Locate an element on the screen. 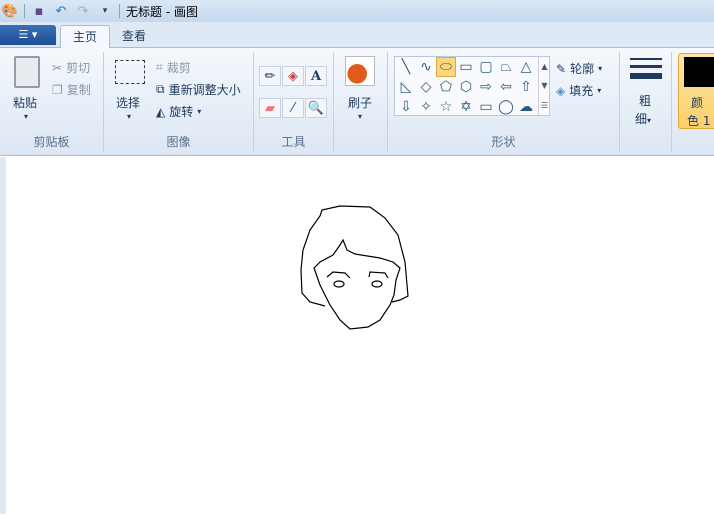 The image size is (714, 517). rotate-button: ◭ 旋转 ▾ is located at coordinates (178, 111).